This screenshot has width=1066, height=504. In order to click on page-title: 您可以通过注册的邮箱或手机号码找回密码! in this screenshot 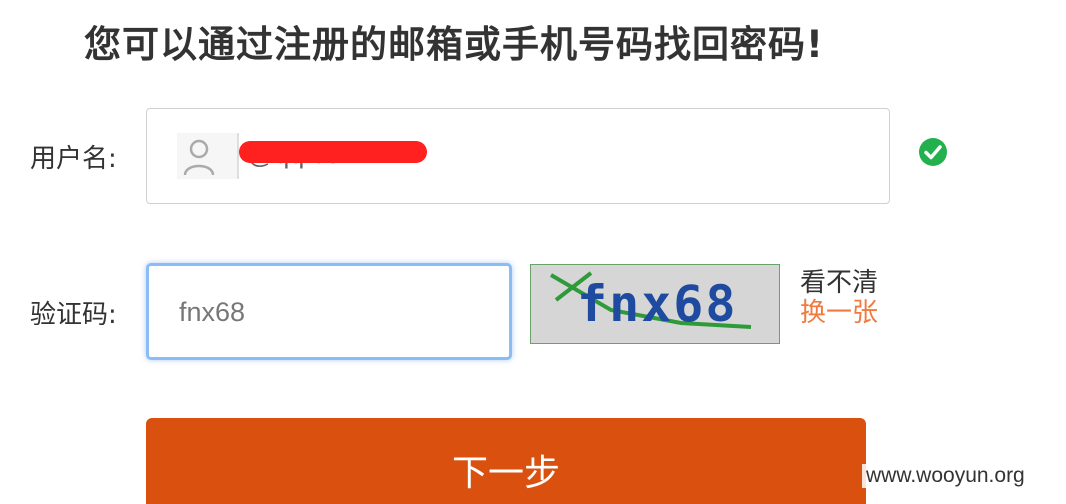, I will do `click(454, 44)`.